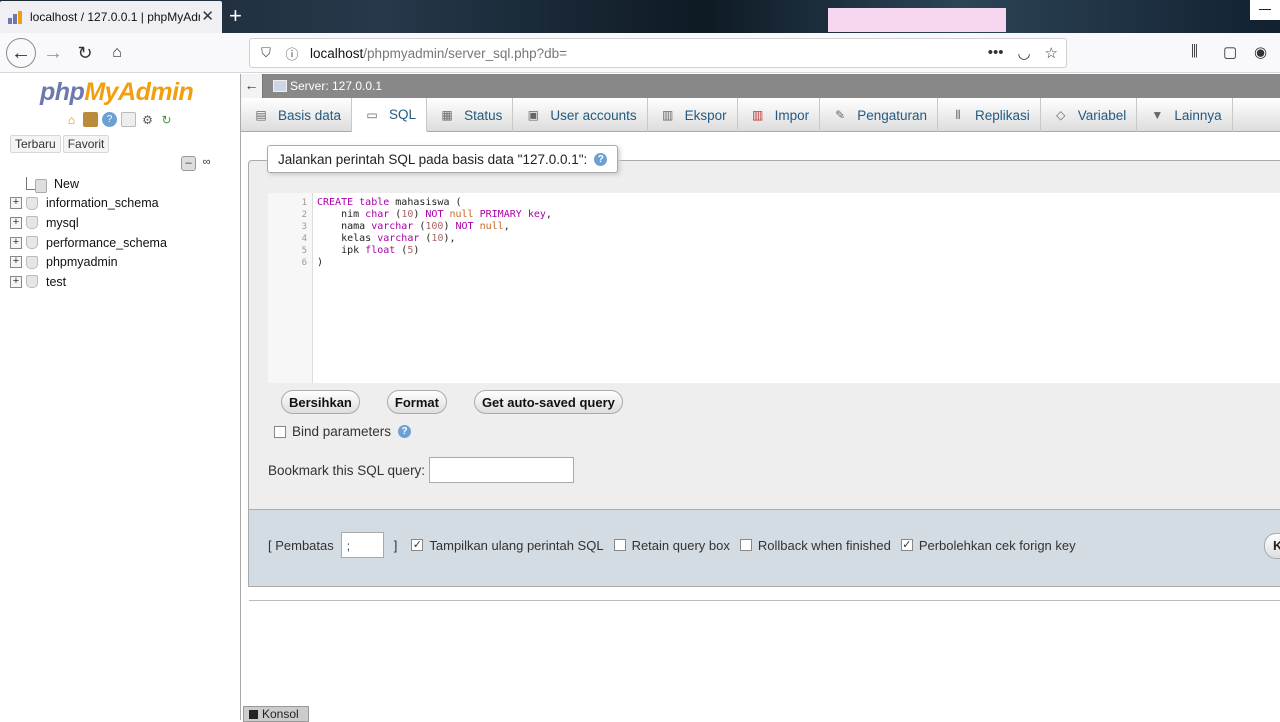 The image size is (1280, 722). I want to click on tab-status: ▦ Status, so click(470, 115).